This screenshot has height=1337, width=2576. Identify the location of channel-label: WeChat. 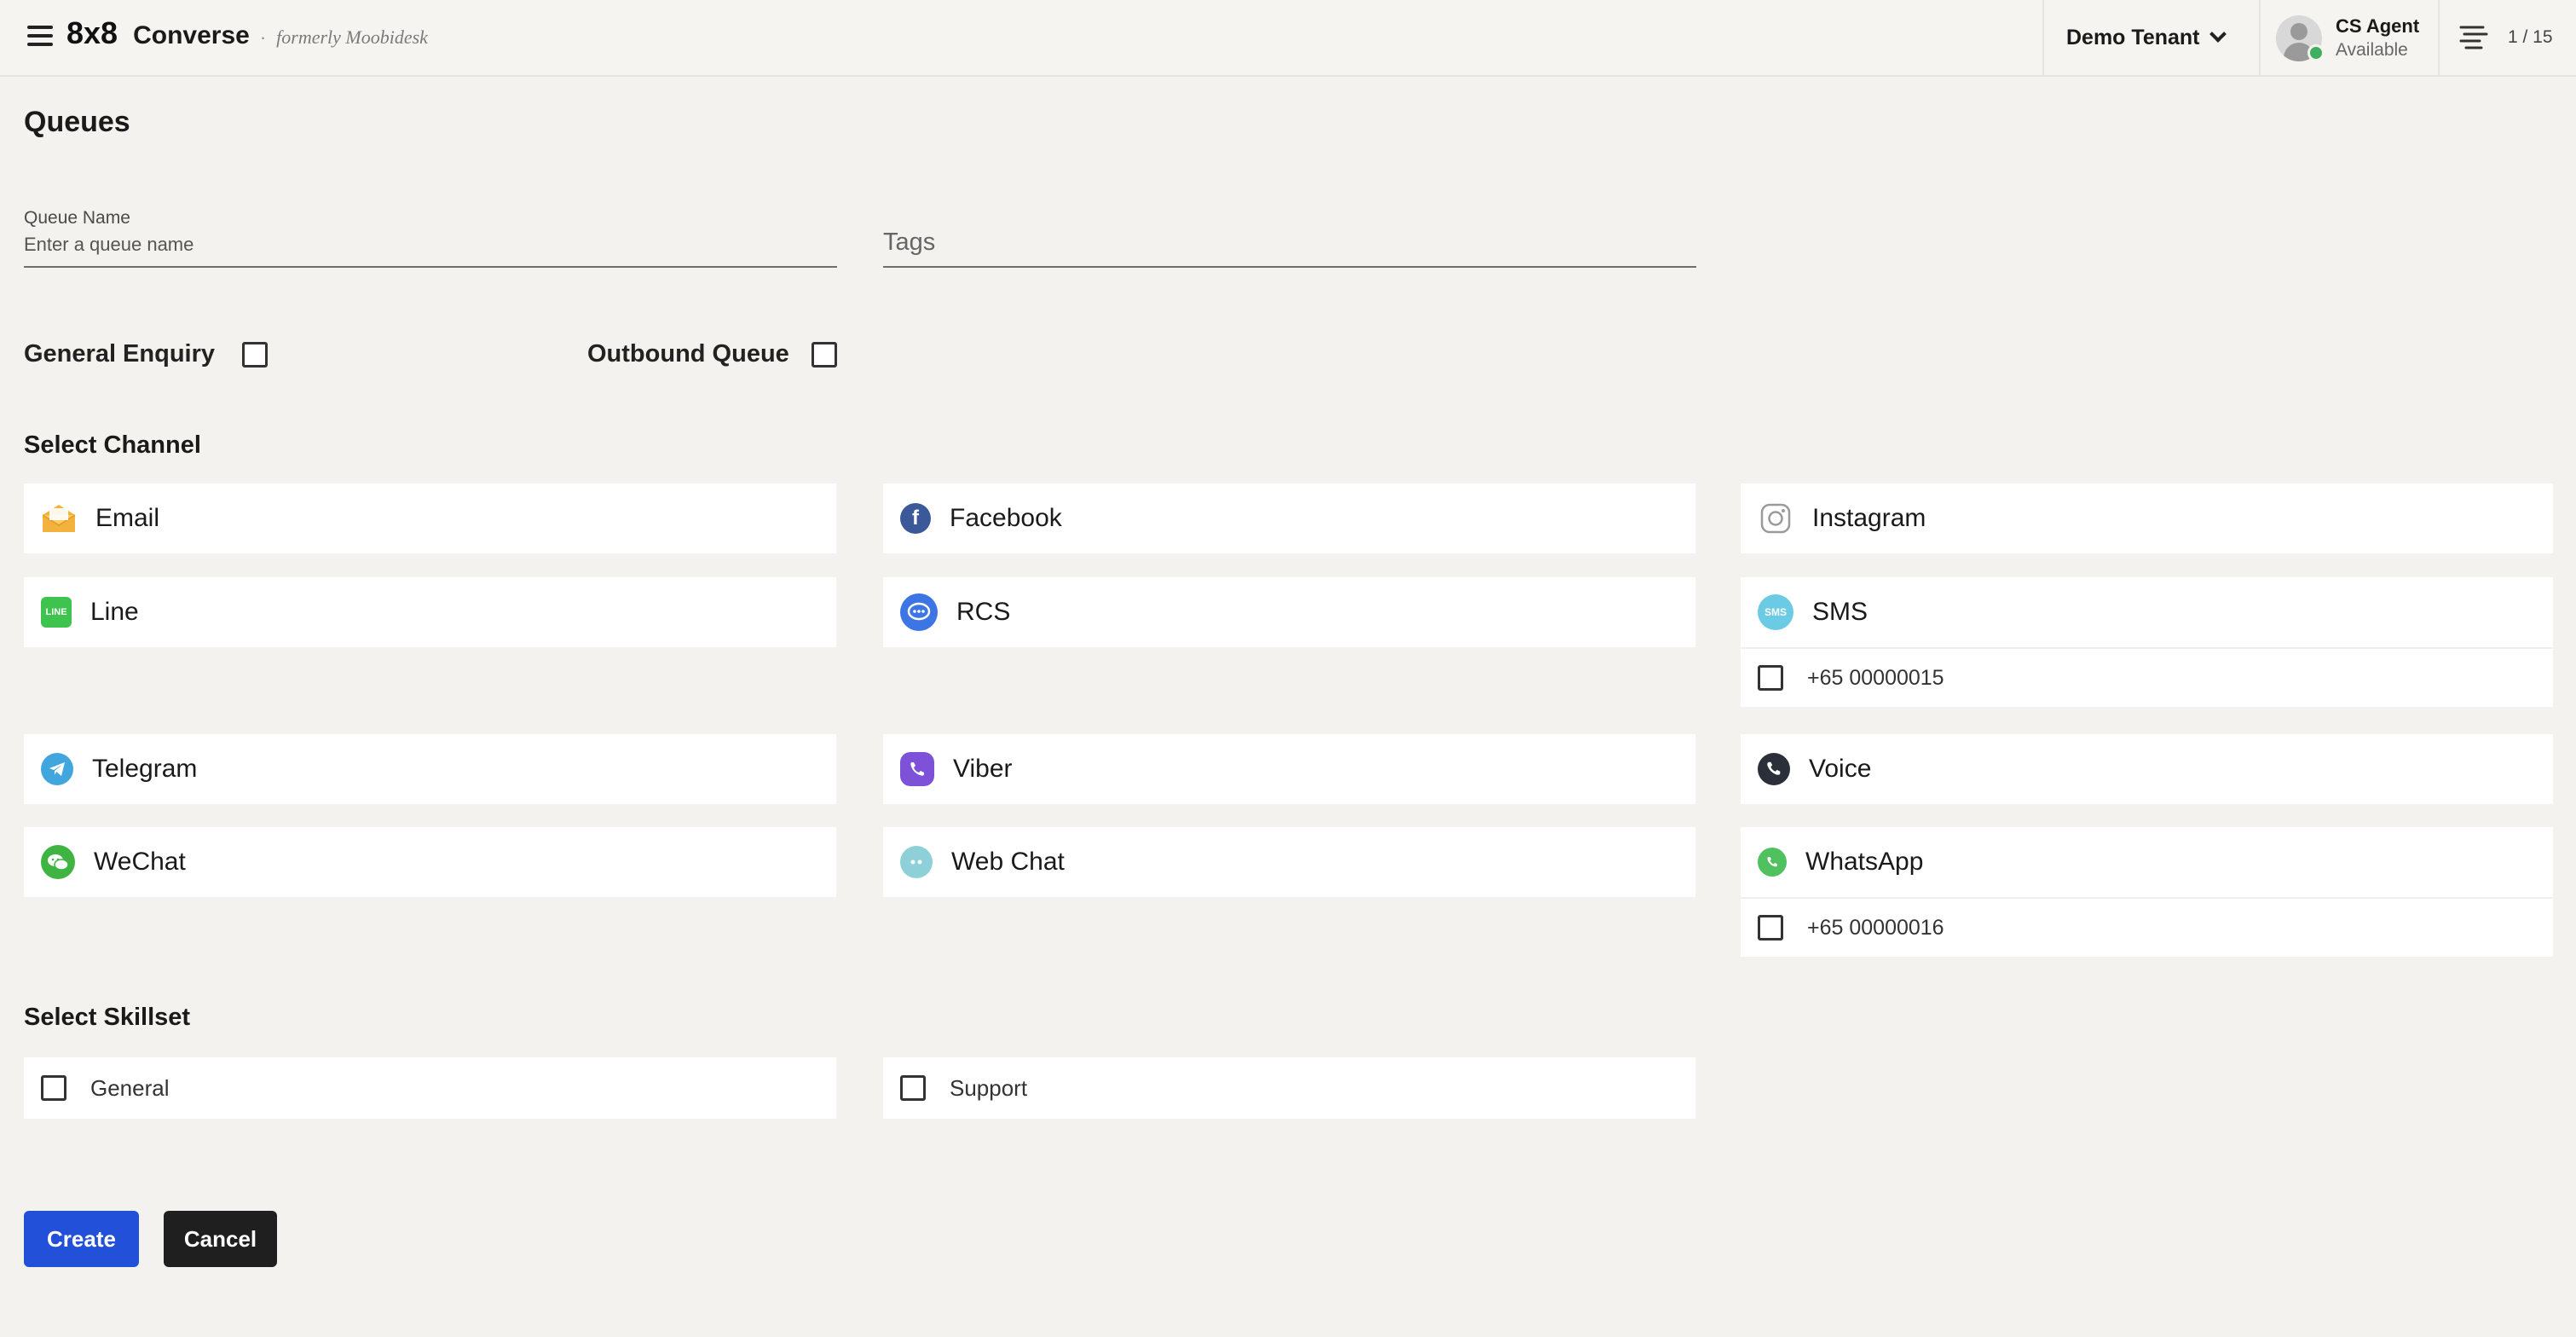
(140, 862).